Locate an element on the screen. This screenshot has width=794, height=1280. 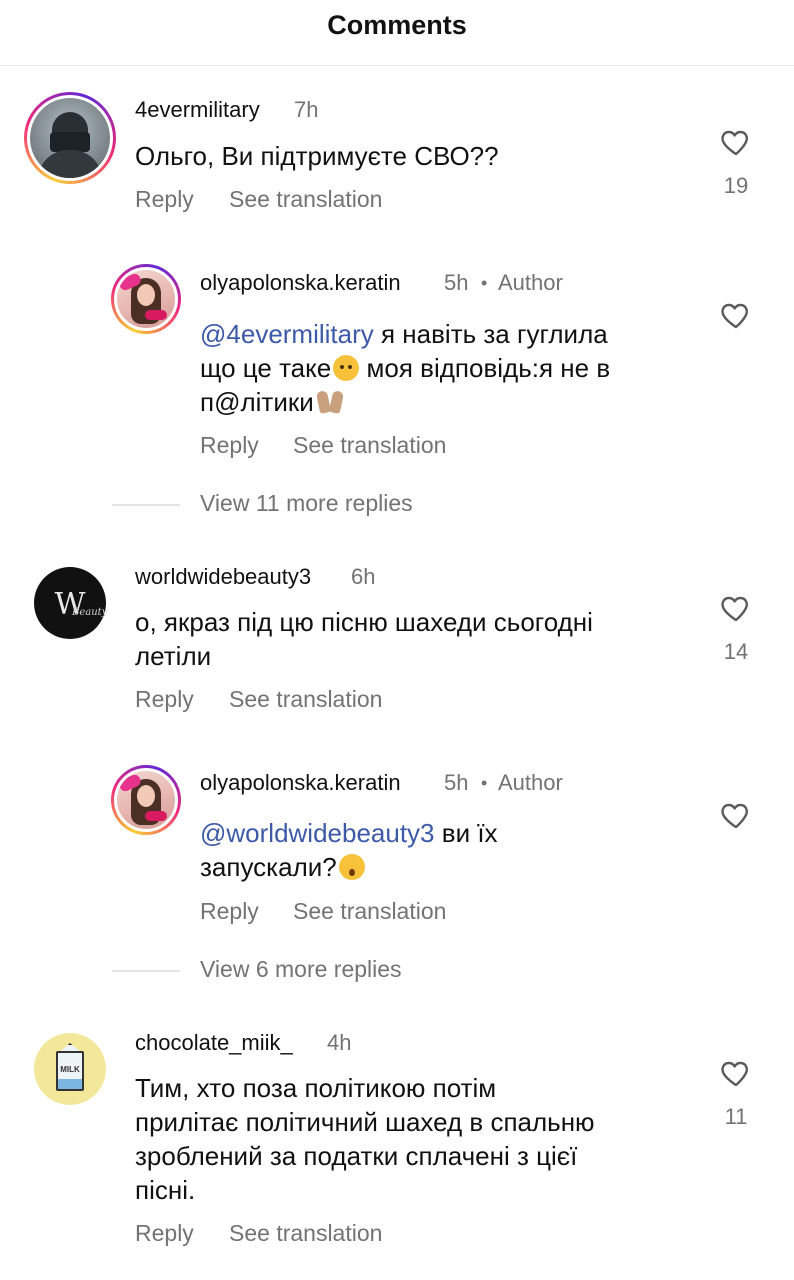
body-shape is located at coordinates (70, 164).